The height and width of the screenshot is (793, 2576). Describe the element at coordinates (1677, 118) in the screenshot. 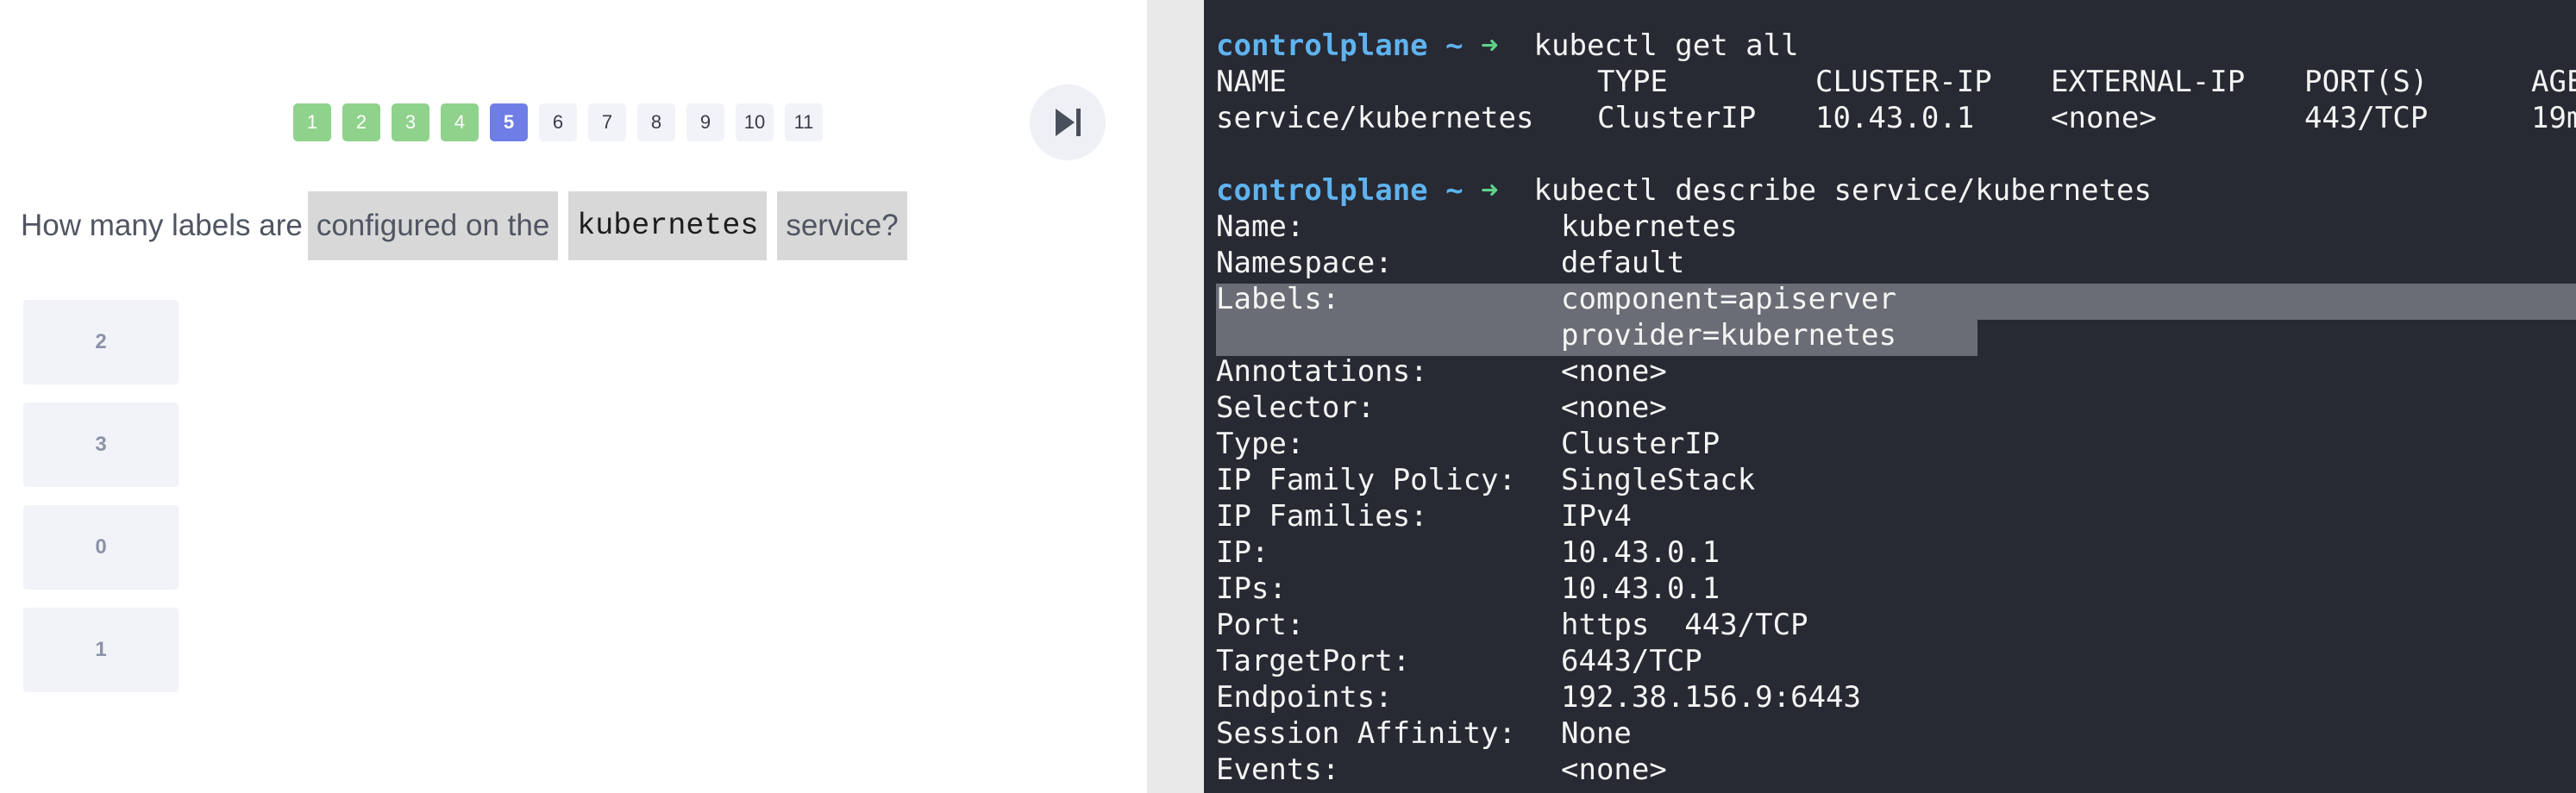

I see `cell-type: ClusterIP` at that location.